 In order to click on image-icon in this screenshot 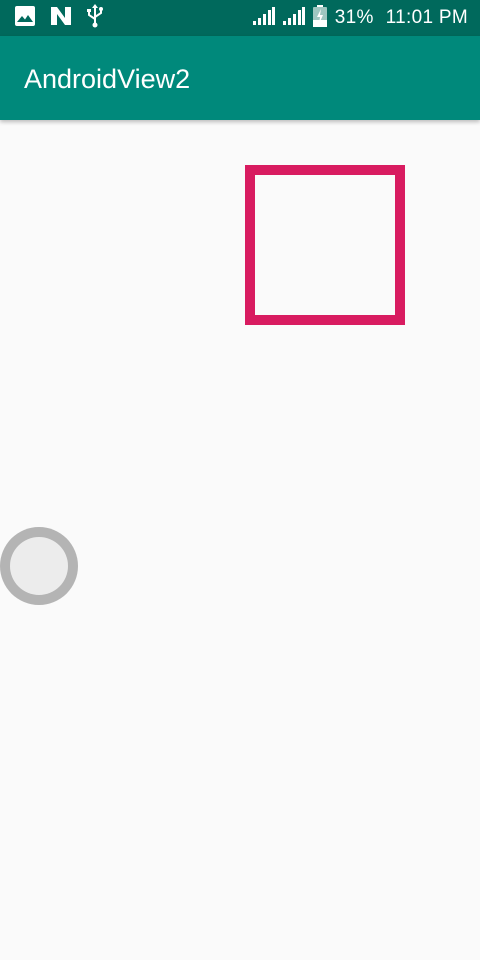, I will do `click(25, 18)`.